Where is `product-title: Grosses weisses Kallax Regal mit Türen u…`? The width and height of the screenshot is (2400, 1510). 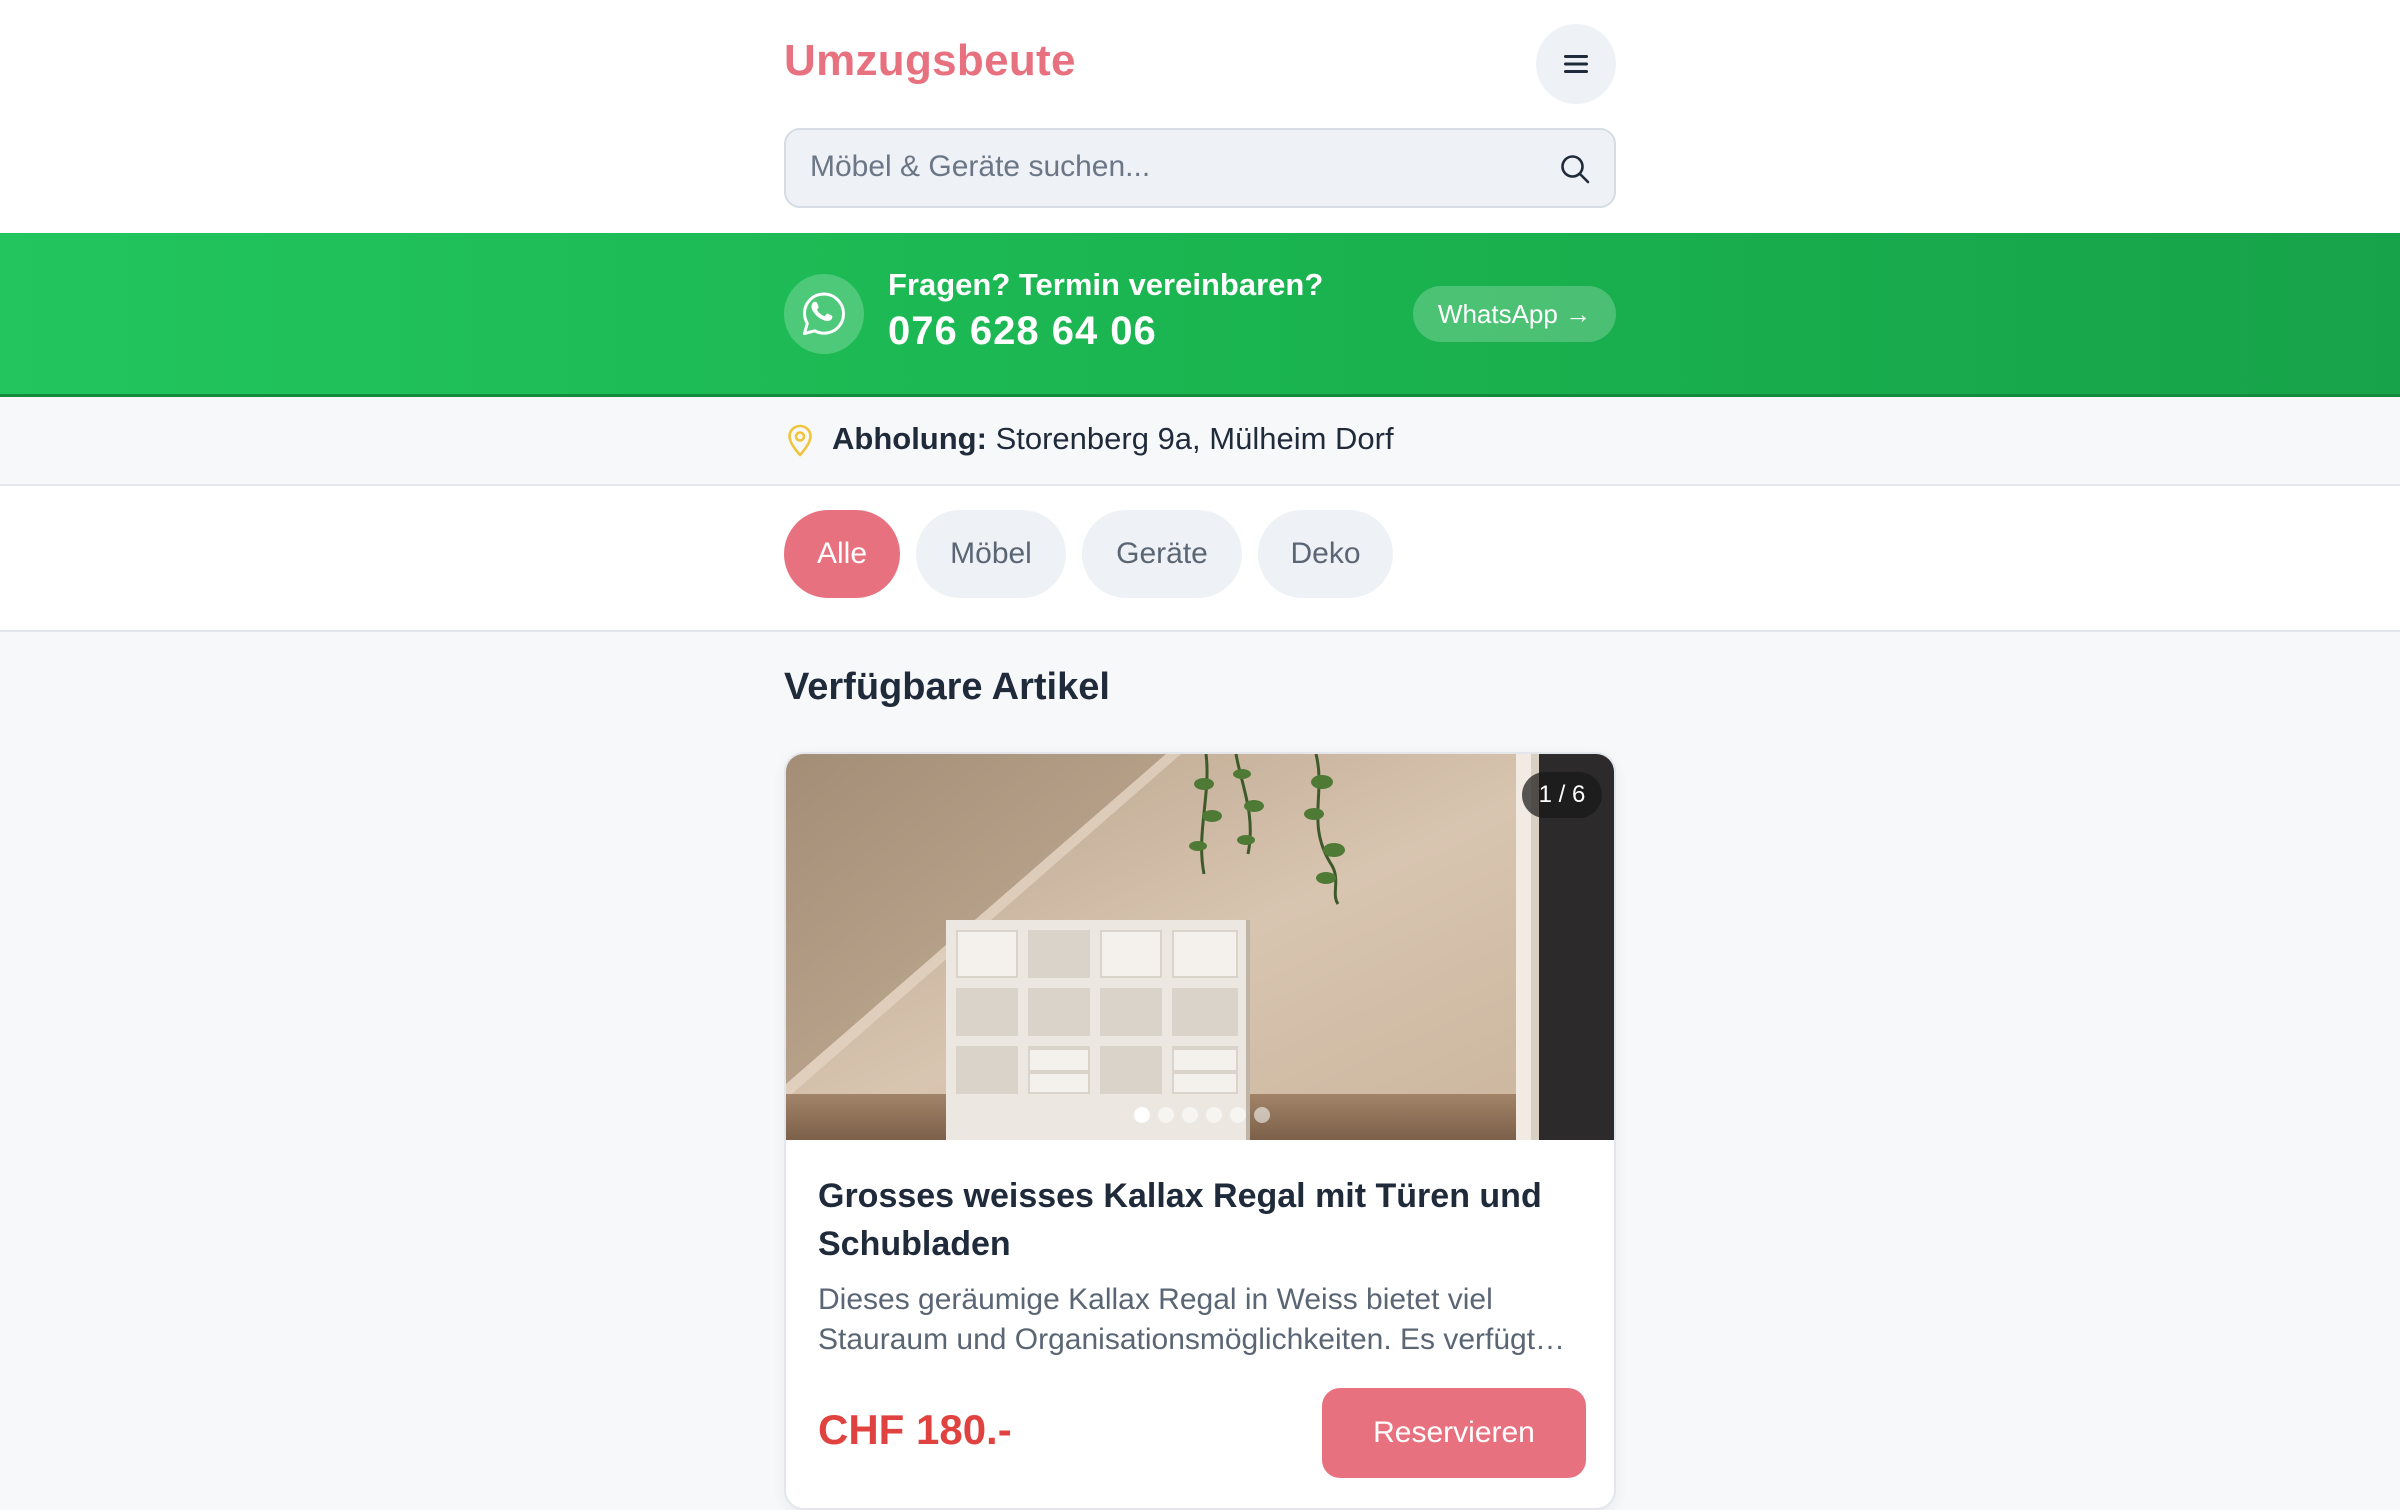
product-title: Grosses weisses Kallax Regal mit Türen u… is located at coordinates (1203, 1220).